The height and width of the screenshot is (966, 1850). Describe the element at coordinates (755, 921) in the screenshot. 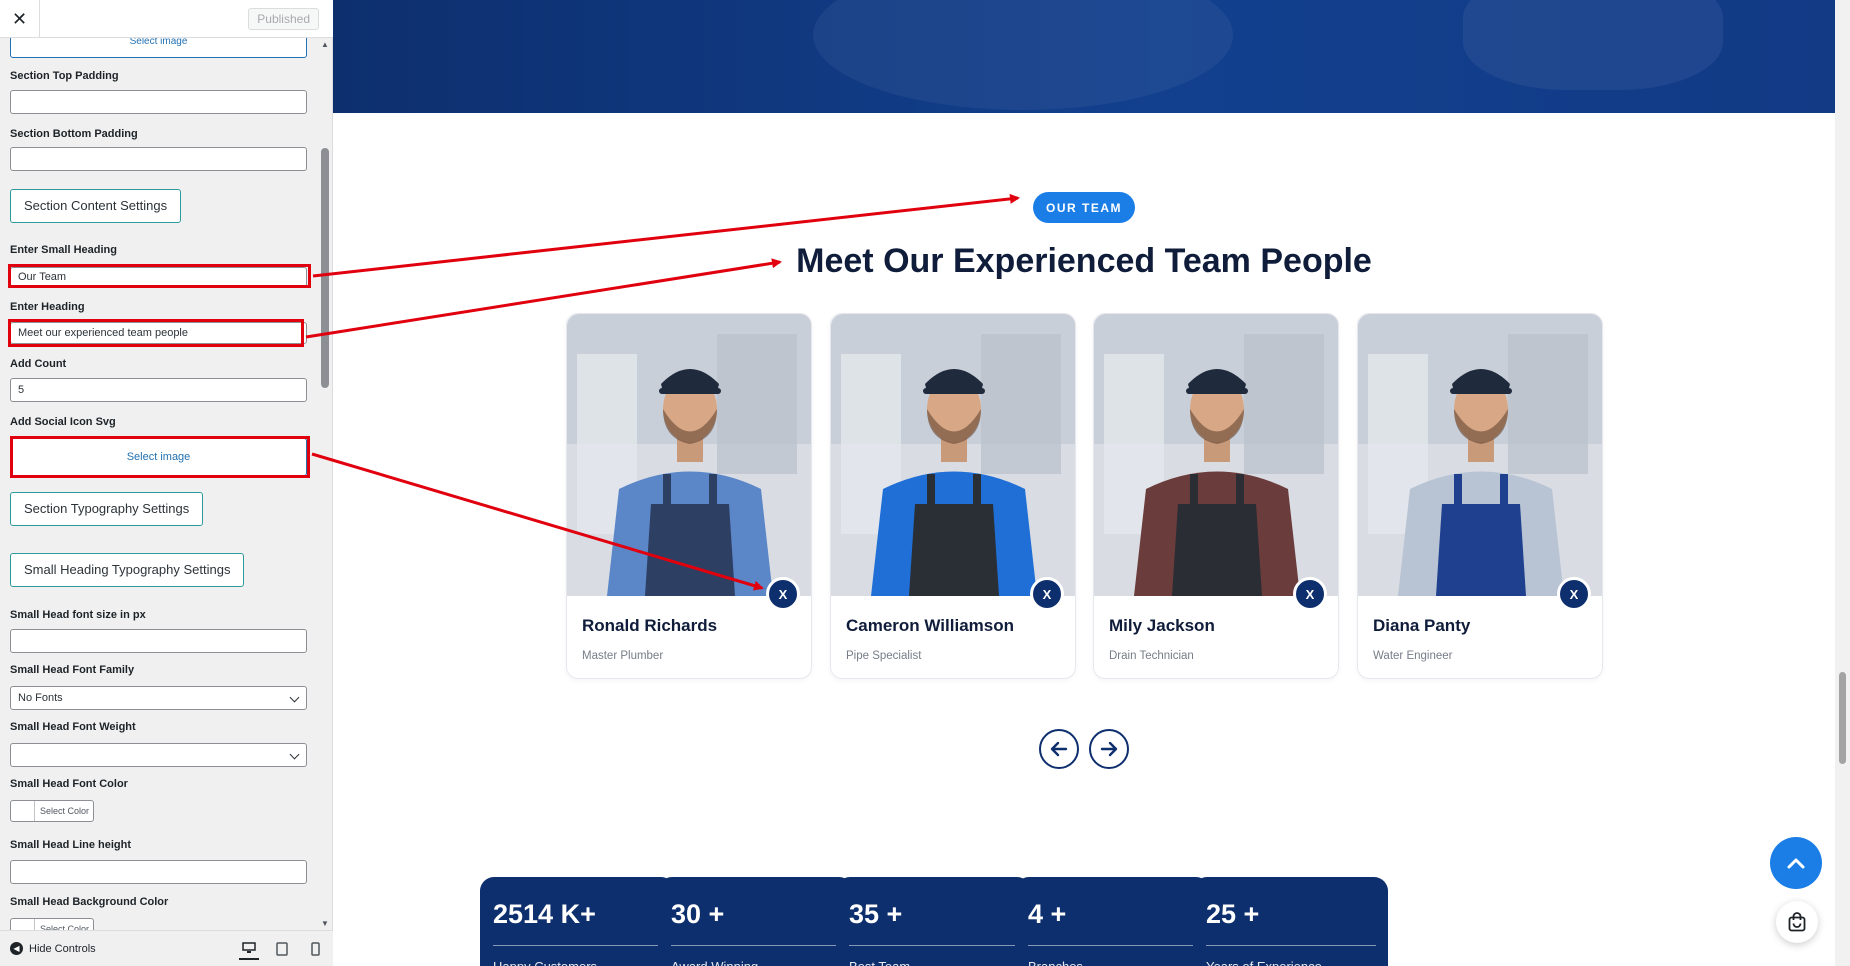

I see `stat-card: 30 + Award Winning` at that location.